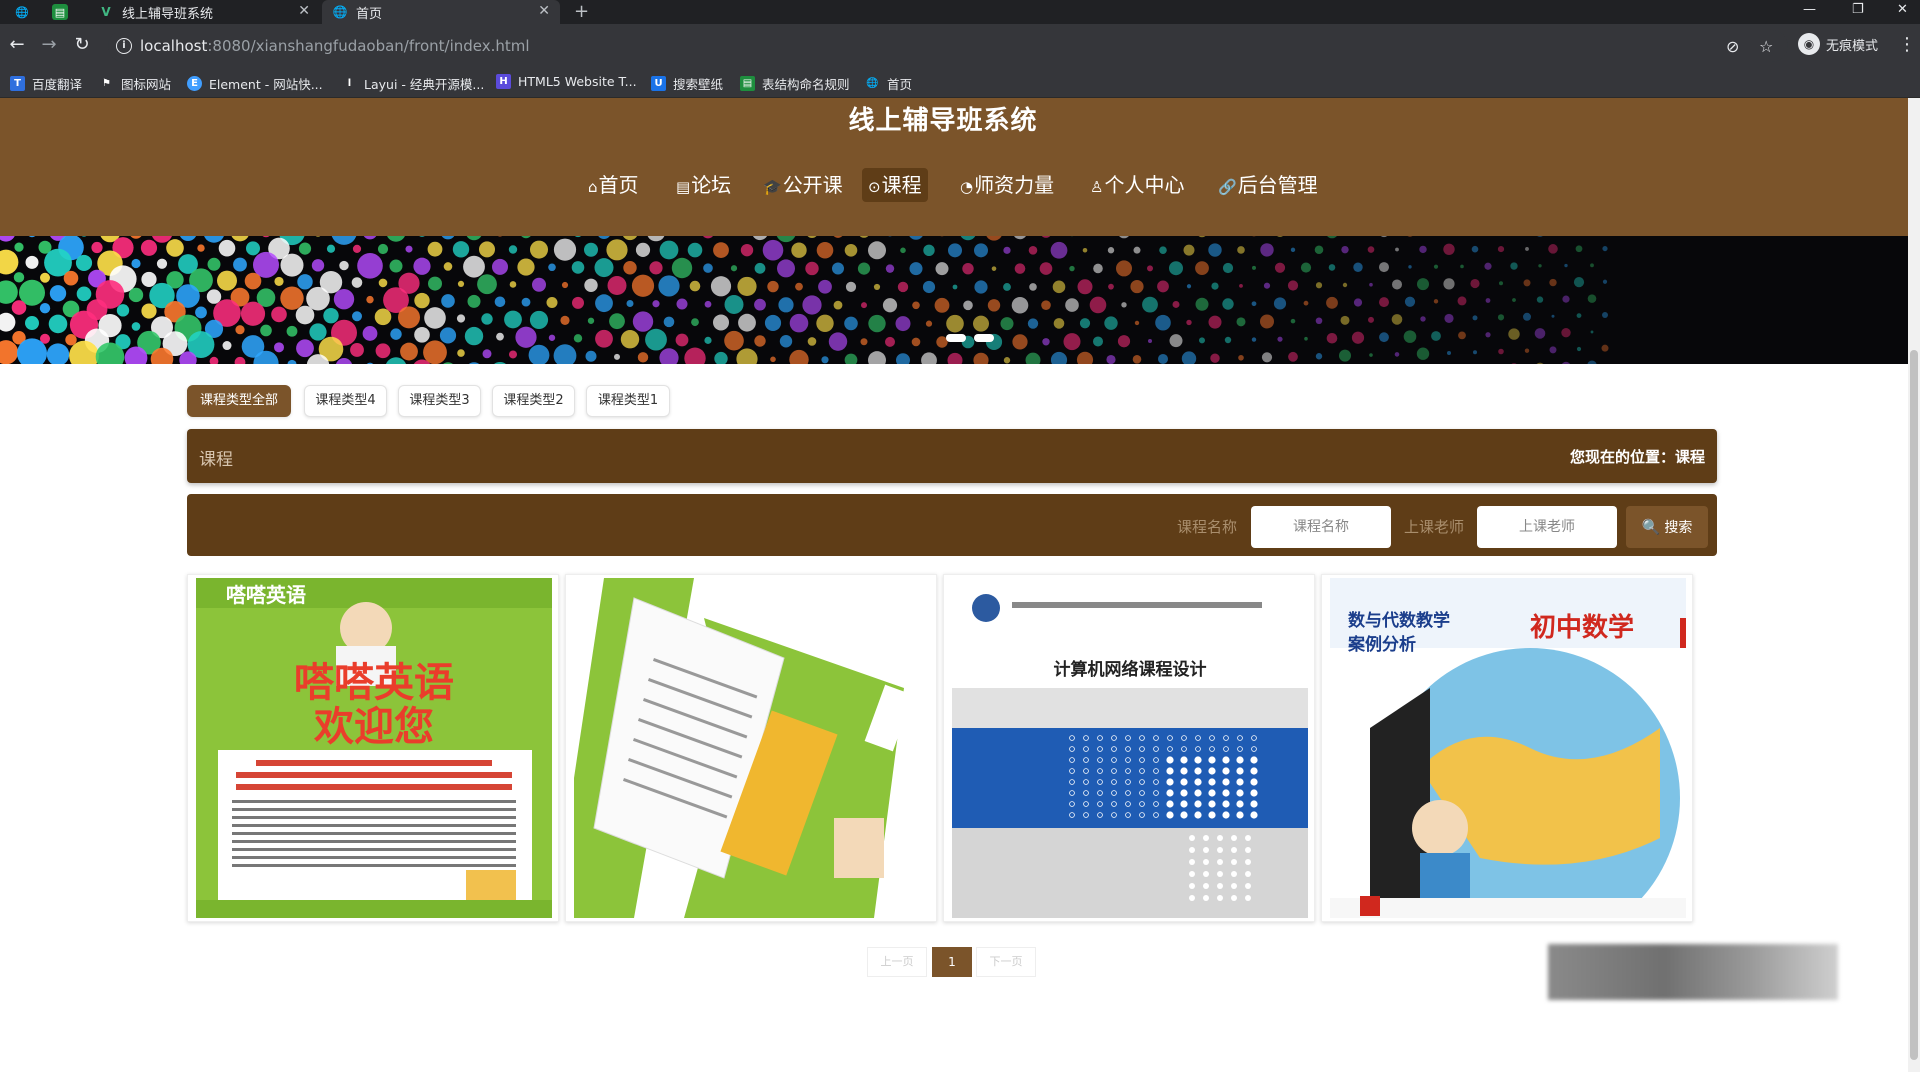  I want to click on restore-icon: ❐, so click(1858, 12).